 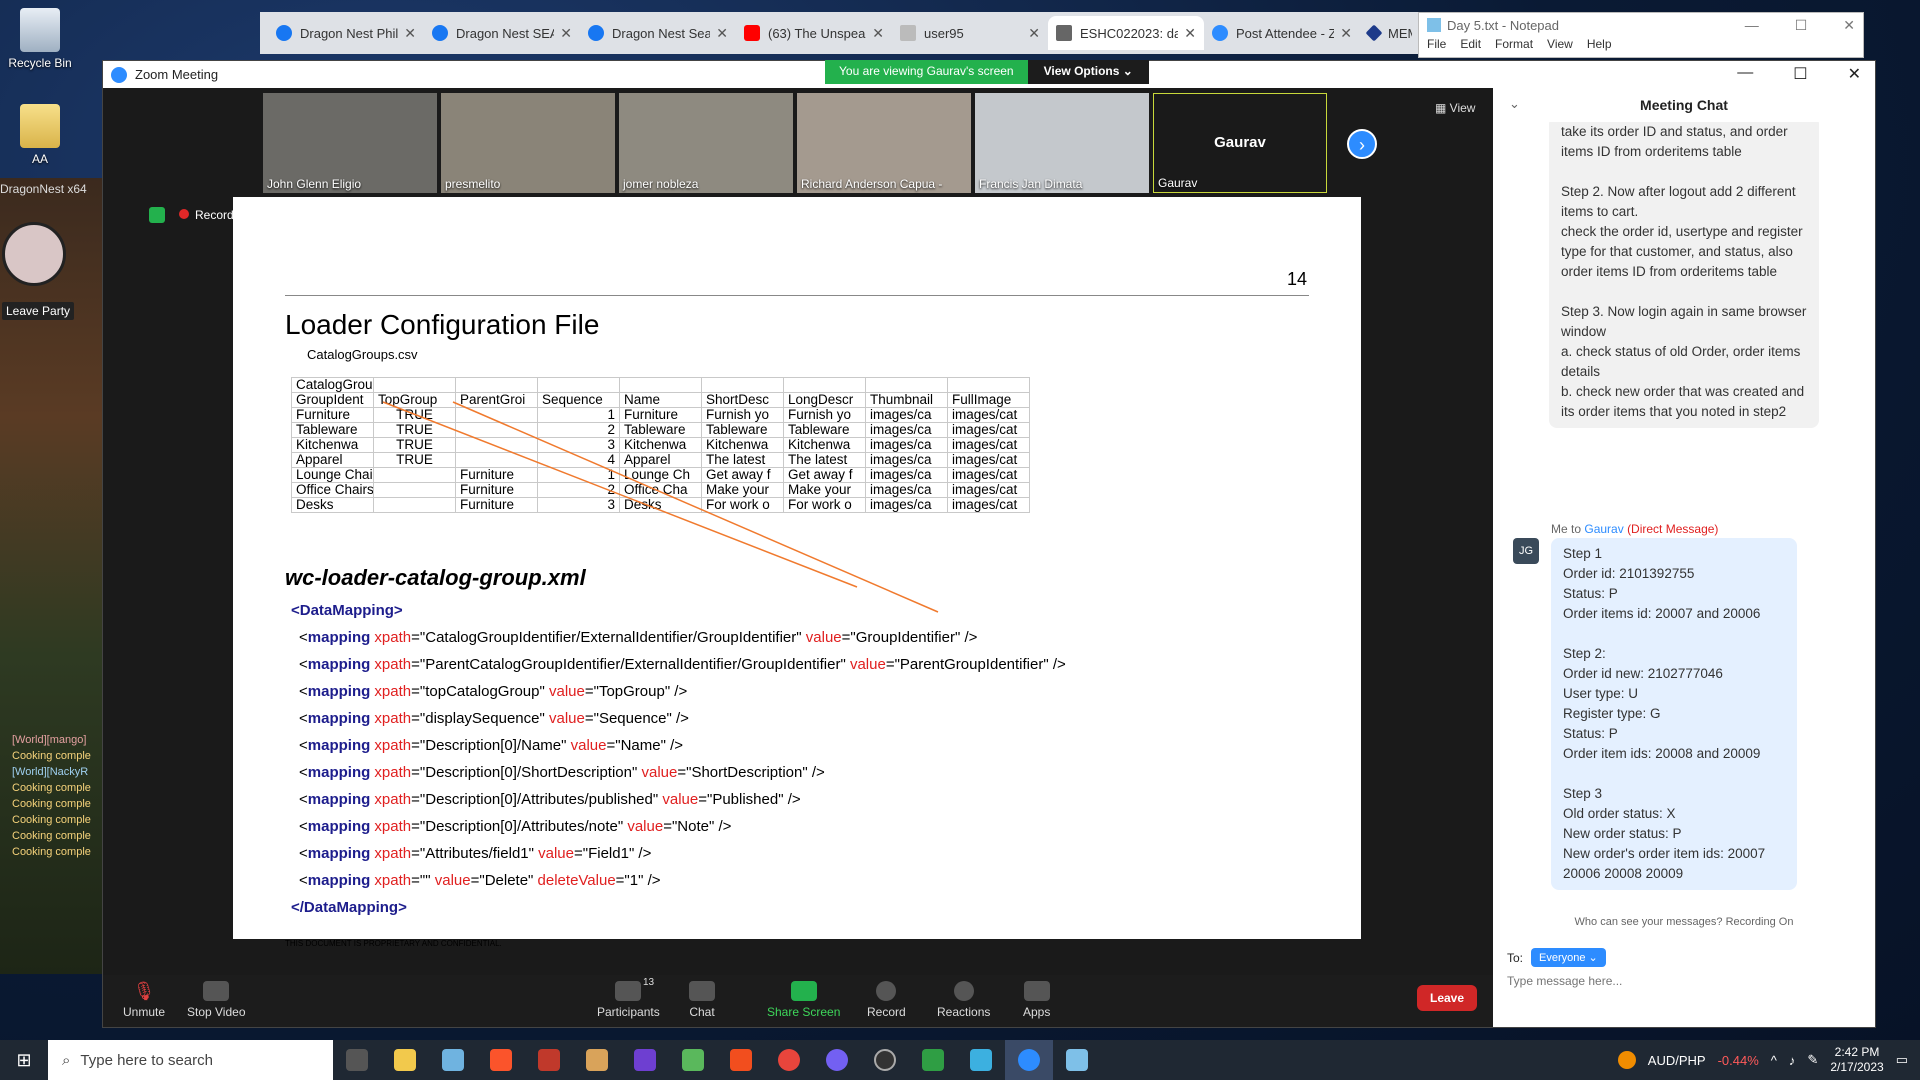 What do you see at coordinates (660, 430) in the screenshot?
I see `csv-cell: Tableware` at bounding box center [660, 430].